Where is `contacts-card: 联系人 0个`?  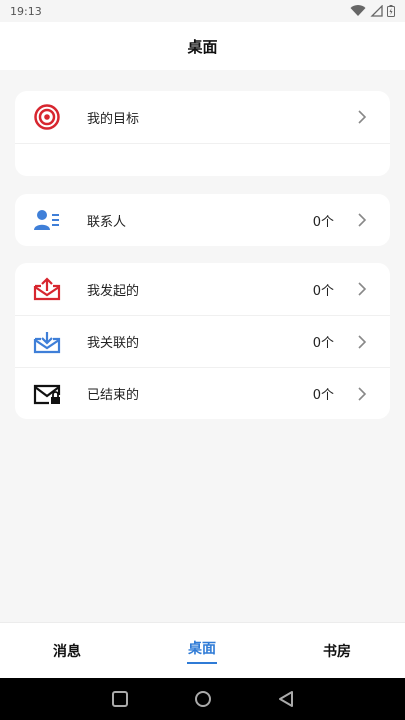
contacts-card: 联系人 0个 is located at coordinates (202, 220).